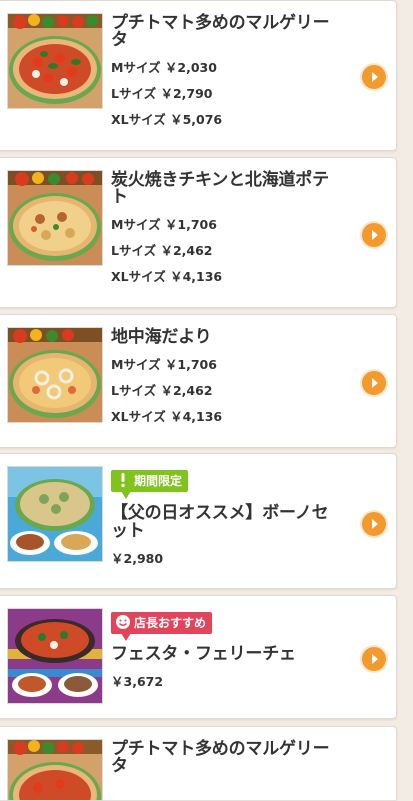 The image size is (413, 801). Describe the element at coordinates (164, 67) in the screenshot. I see `price-m: Mサイズ ￥2,030` at that location.